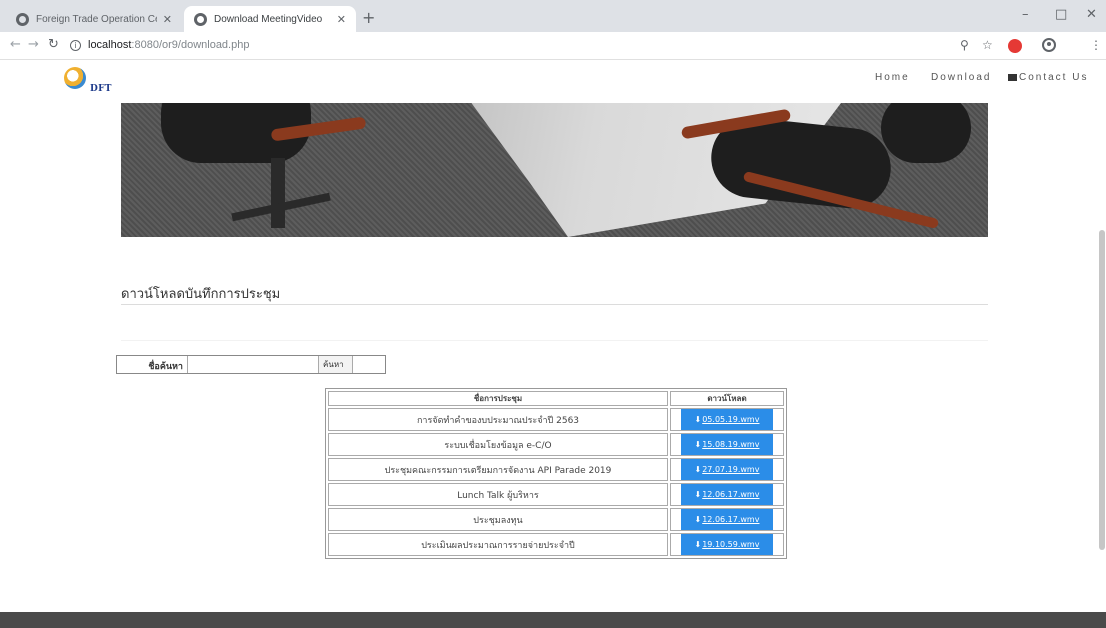 Image resolution: width=1106 pixels, height=628 pixels. Describe the element at coordinates (1091, 14) in the screenshot. I see `close-window-button: ✕` at that location.